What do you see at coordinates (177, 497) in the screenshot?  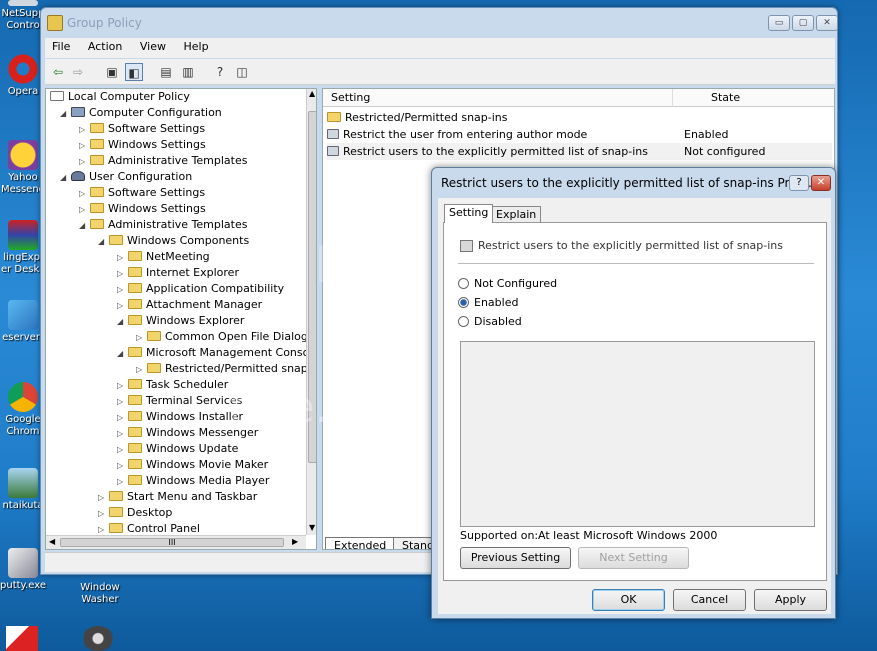 I see `tree-item: ▷ Start Menu and Taskbar` at bounding box center [177, 497].